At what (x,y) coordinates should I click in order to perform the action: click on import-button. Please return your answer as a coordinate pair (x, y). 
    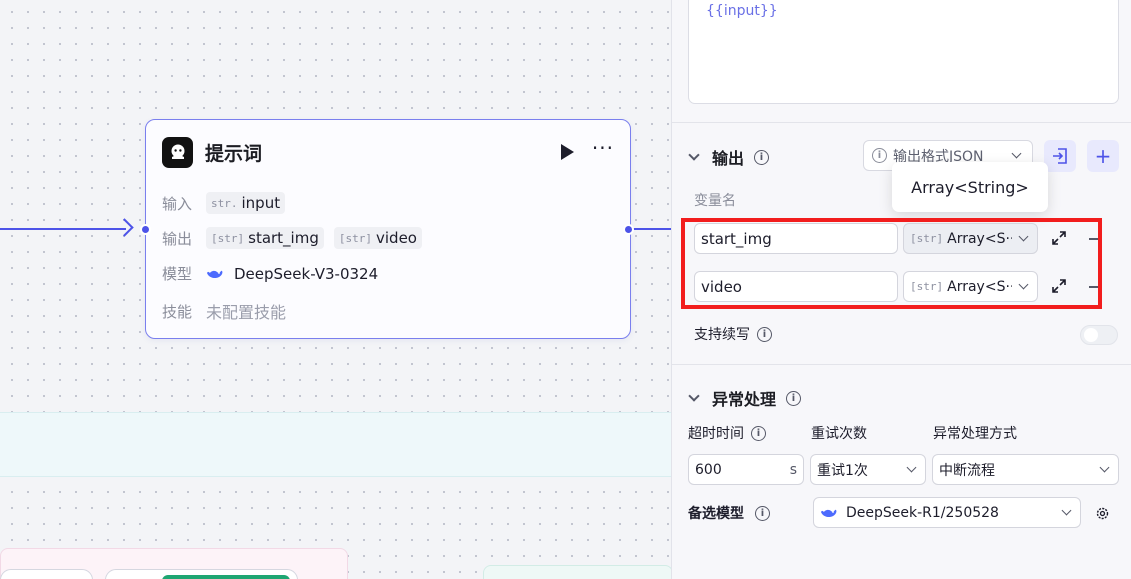
    Looking at the image, I should click on (1060, 156).